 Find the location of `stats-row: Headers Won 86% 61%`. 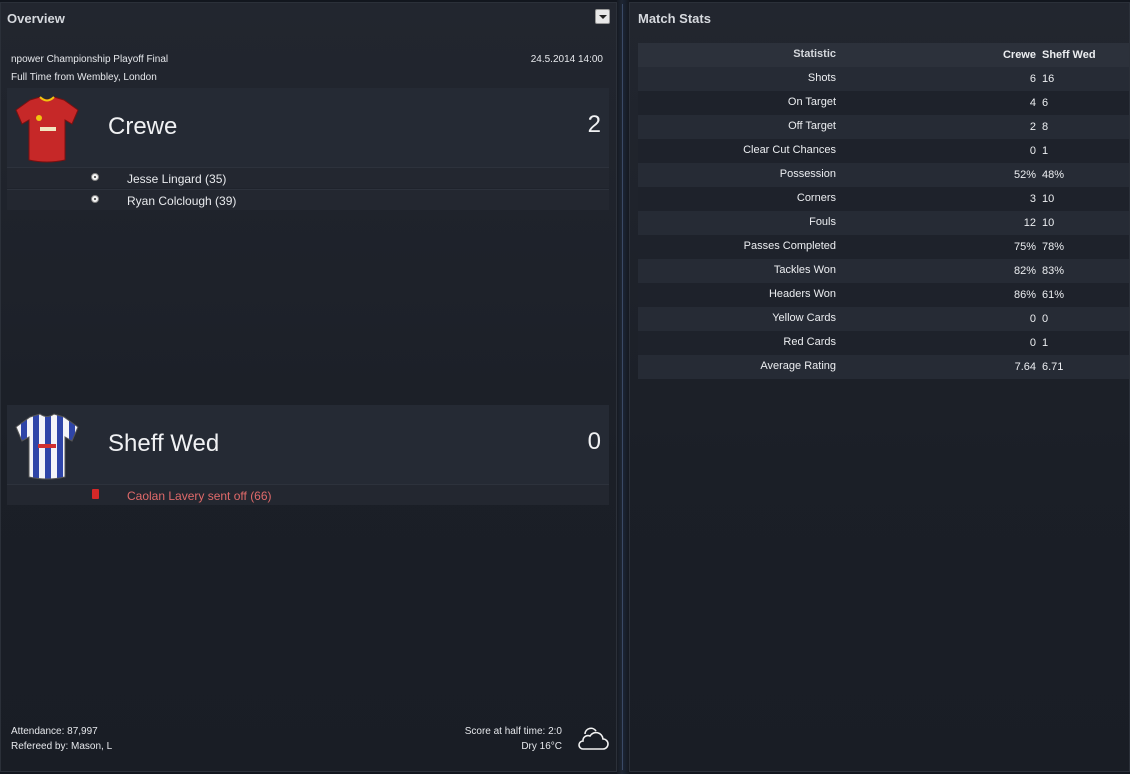

stats-row: Headers Won 86% 61% is located at coordinates (883, 295).